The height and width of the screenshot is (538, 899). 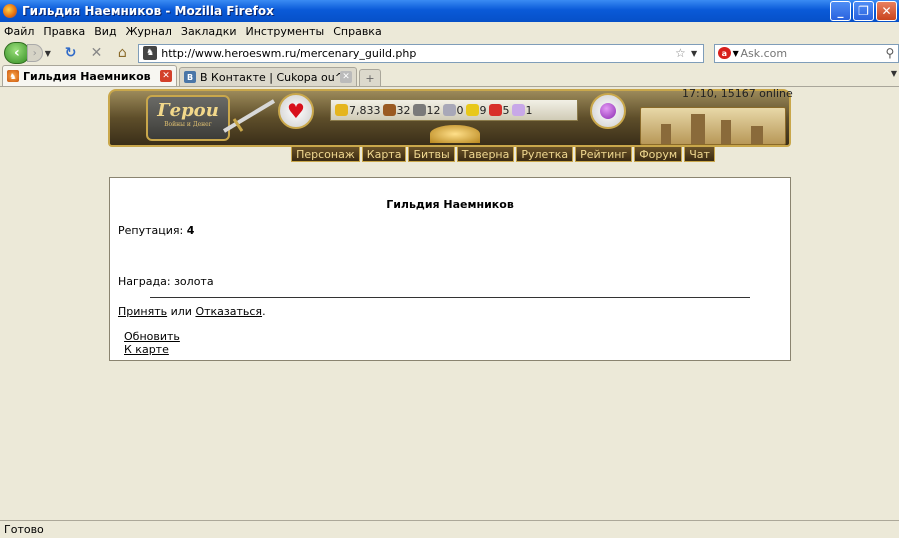 What do you see at coordinates (188, 110) in the screenshot?
I see `logo-title: Герои` at bounding box center [188, 110].